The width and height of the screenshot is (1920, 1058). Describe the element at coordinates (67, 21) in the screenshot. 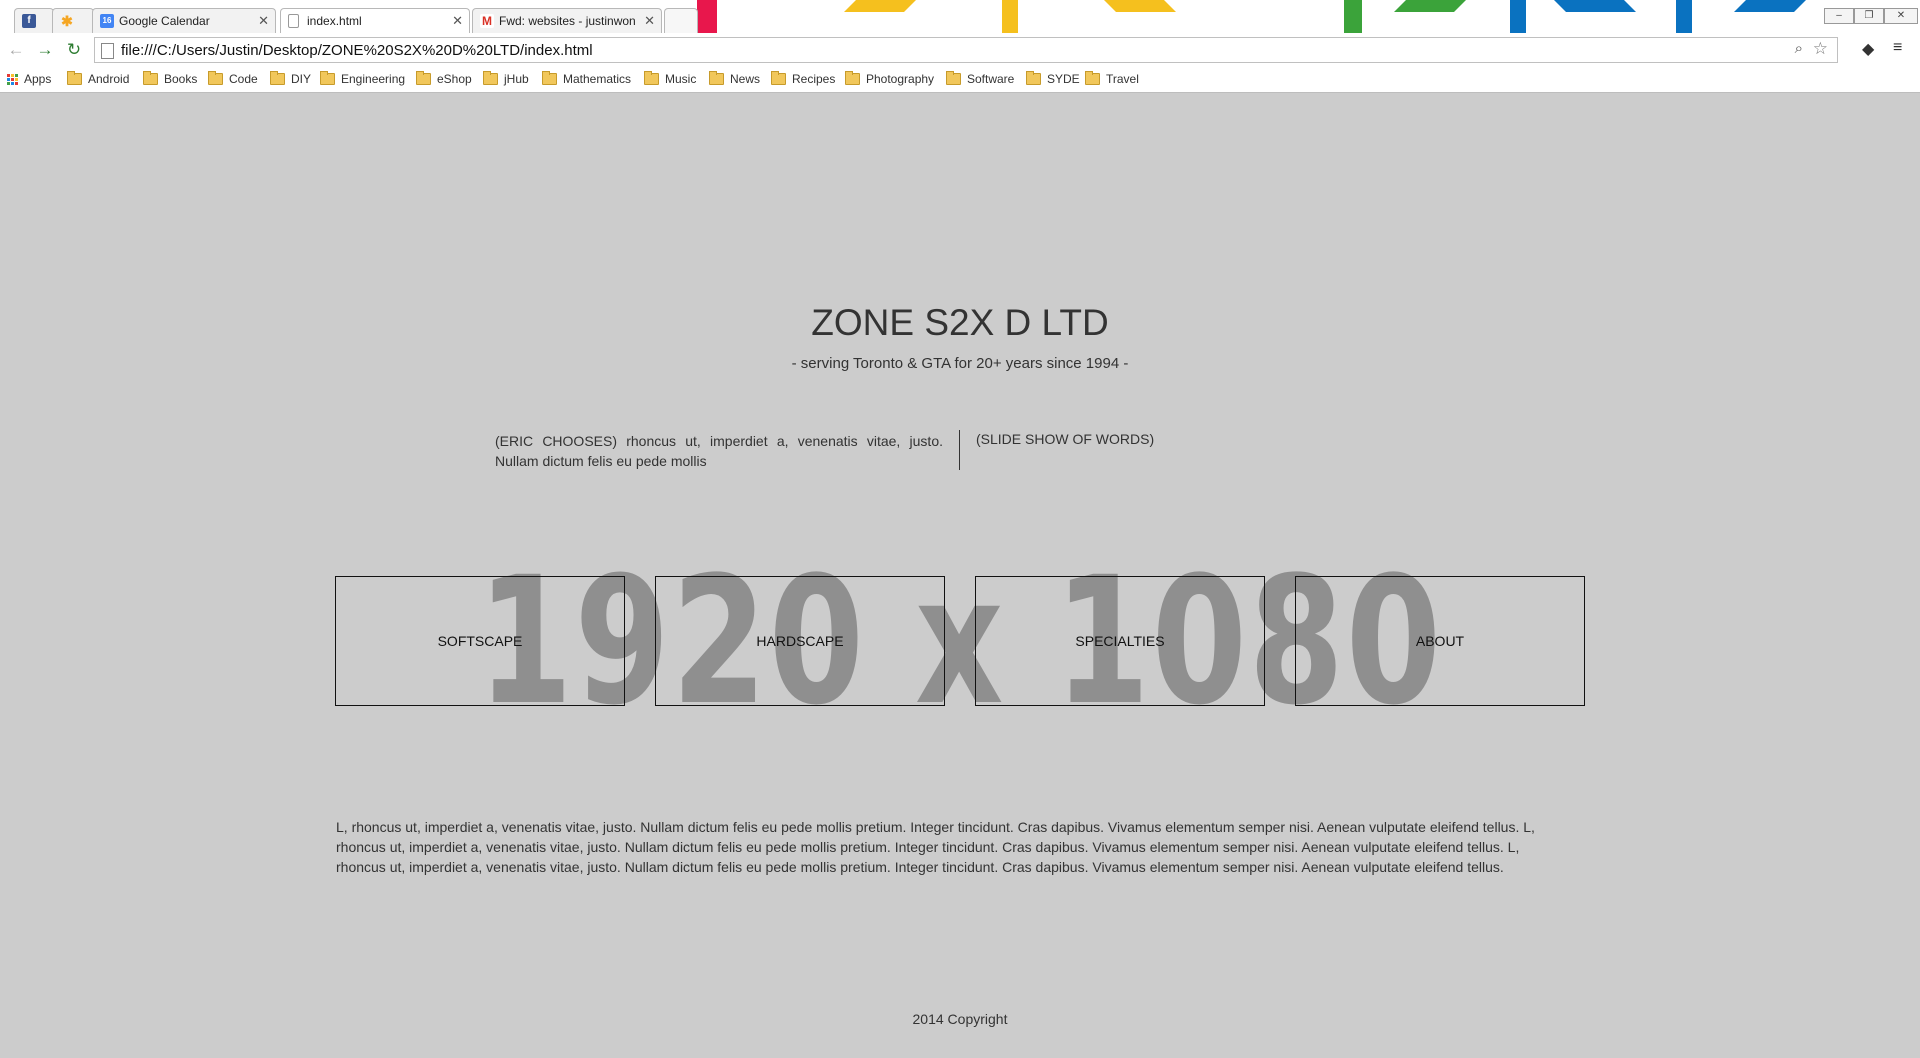

I see `asterisk-icon: ✱` at that location.